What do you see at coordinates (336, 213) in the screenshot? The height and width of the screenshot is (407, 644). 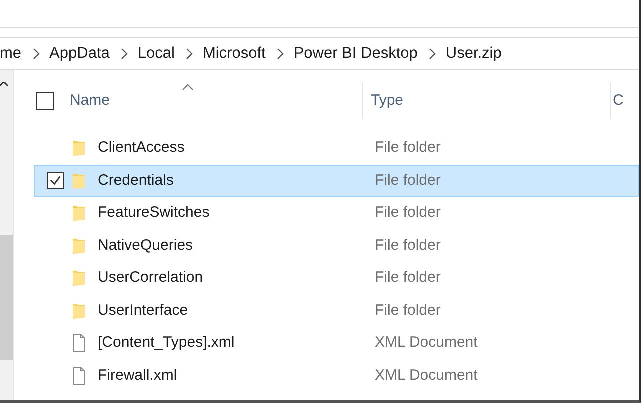 I see `file-row: FeatureSwitches File folder` at bounding box center [336, 213].